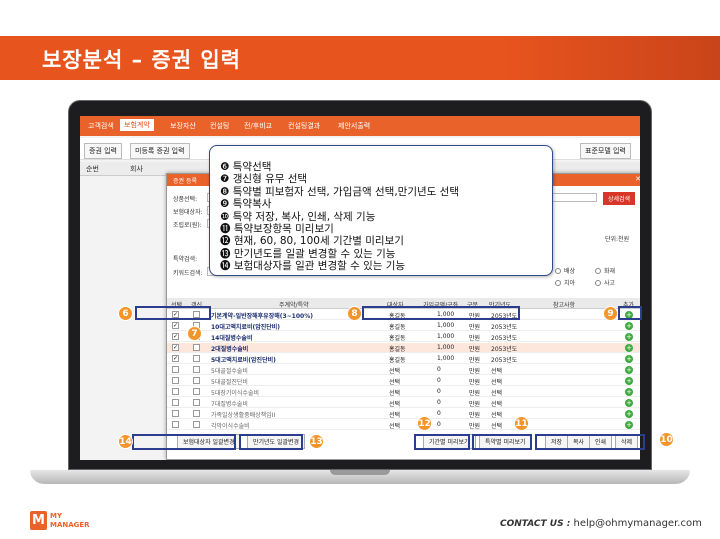 The height and width of the screenshot is (539, 720). Describe the element at coordinates (70, 525) in the screenshot. I see `logo-line2: MANAGER` at that location.